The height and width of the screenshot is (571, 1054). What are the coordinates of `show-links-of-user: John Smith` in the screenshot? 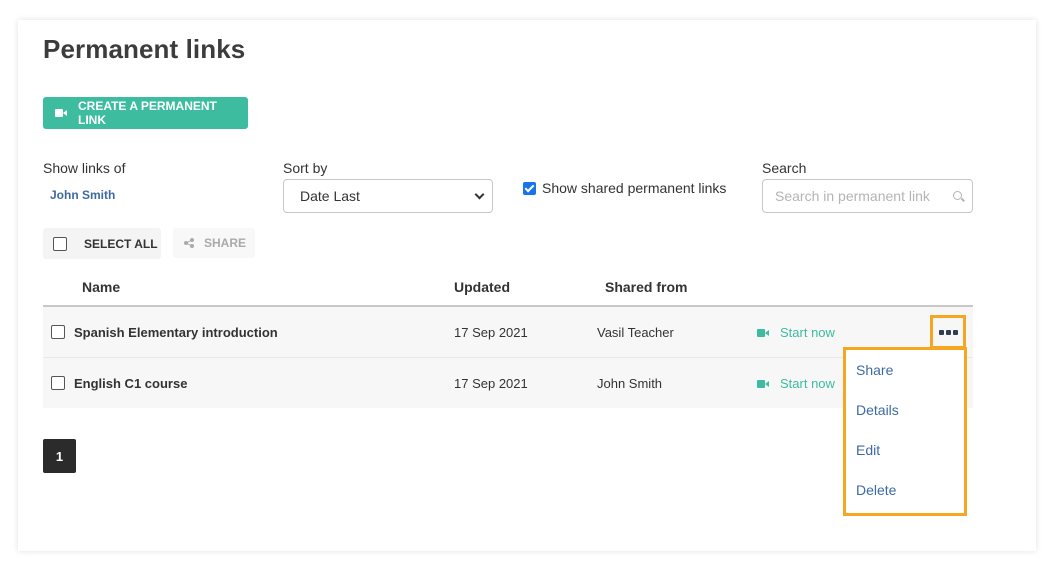 It's located at (82, 195).